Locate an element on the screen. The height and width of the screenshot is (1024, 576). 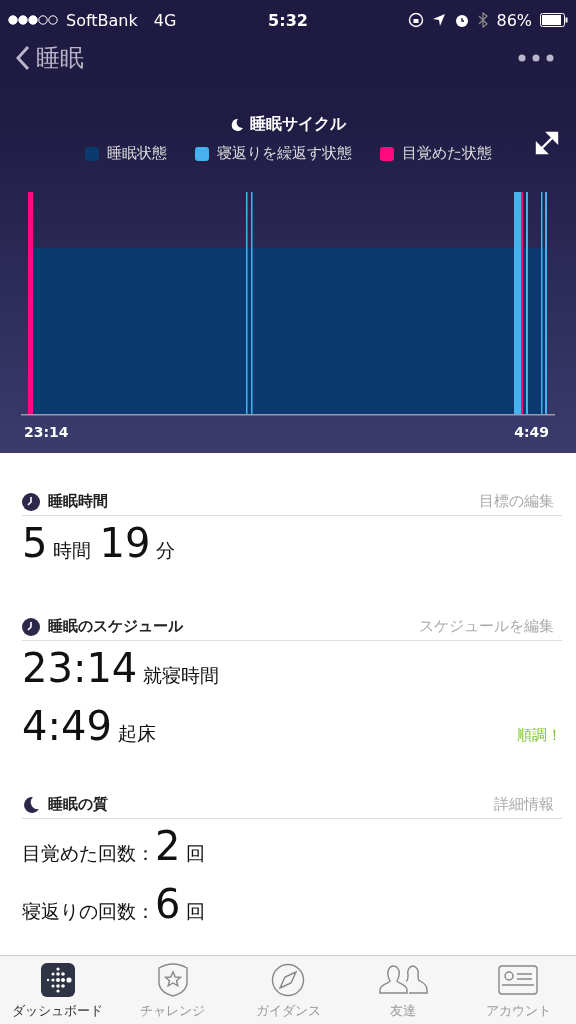
value-number: 4:49 is located at coordinates (67, 726).